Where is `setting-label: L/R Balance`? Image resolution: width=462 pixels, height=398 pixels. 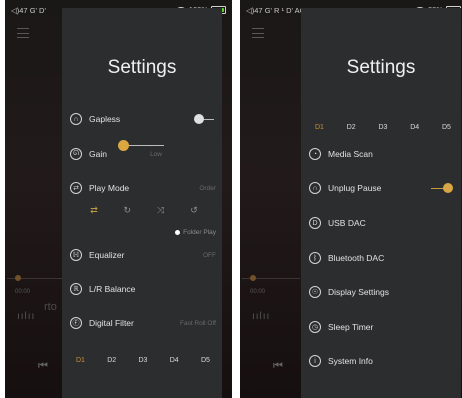
setting-label: L/R Balance is located at coordinates (112, 289).